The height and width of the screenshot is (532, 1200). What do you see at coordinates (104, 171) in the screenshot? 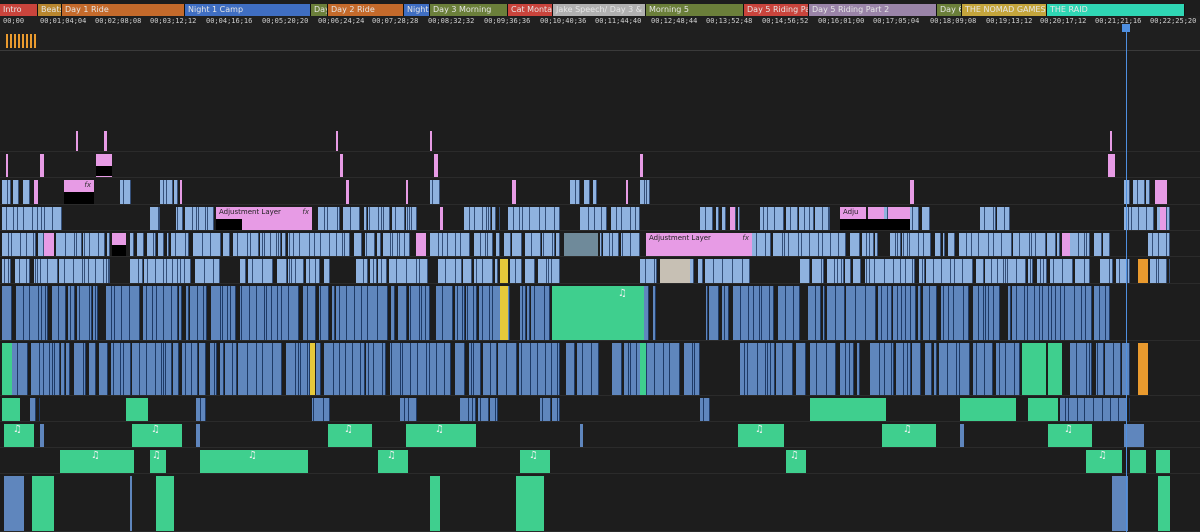
I see `black-video-clip` at bounding box center [104, 171].